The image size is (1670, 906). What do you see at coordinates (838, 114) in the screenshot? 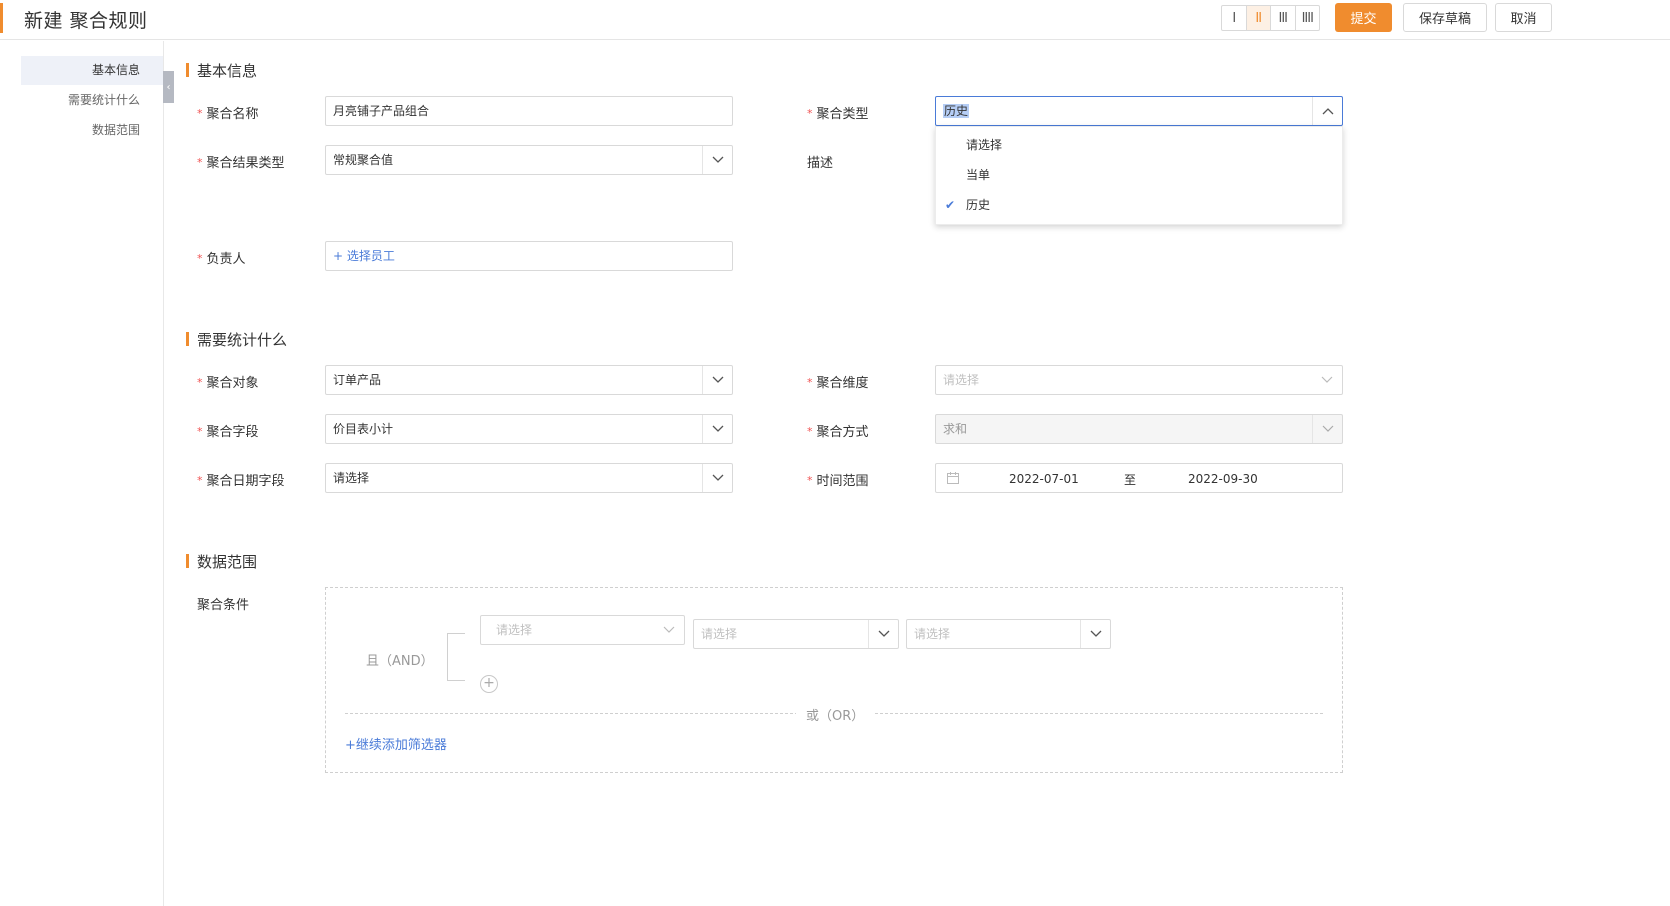
I see `type-label: * 聚合类型` at bounding box center [838, 114].